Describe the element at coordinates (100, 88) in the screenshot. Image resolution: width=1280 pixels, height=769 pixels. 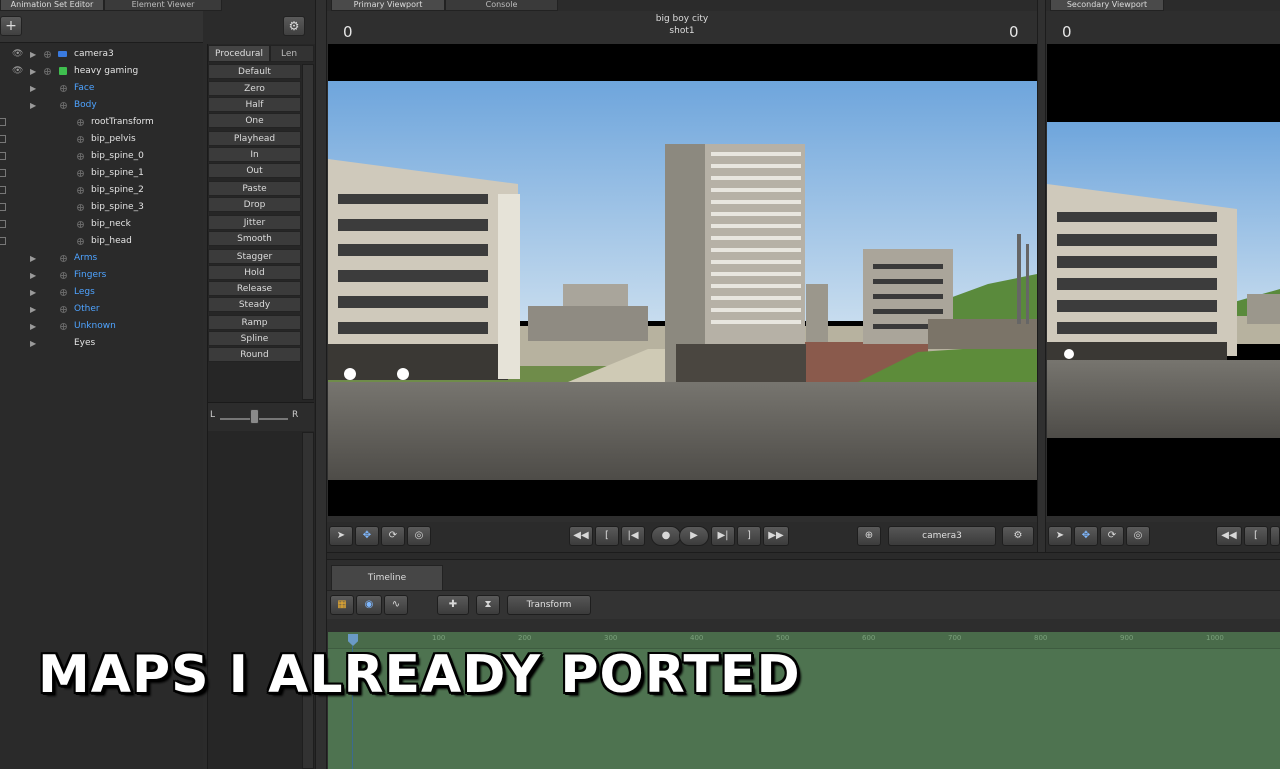
I see `tree-item-face: ▶ Face` at that location.